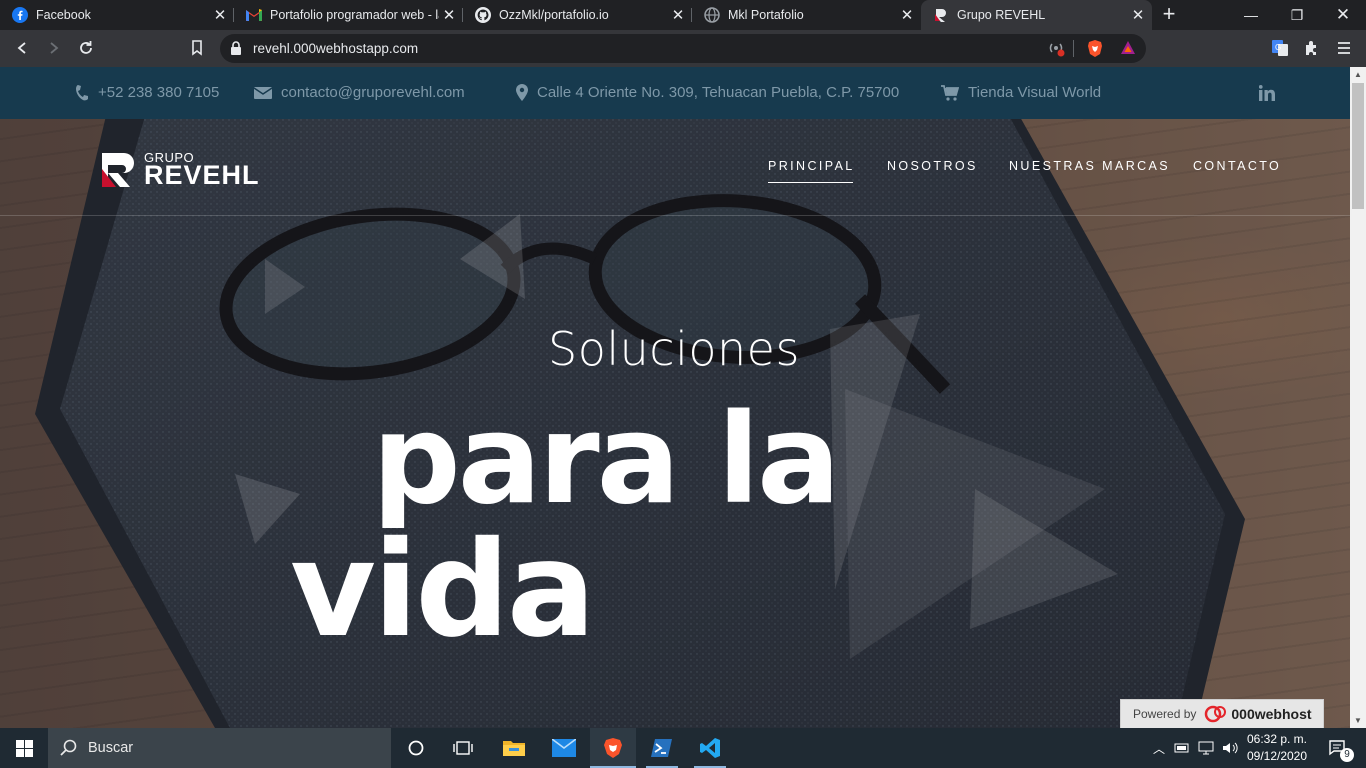 This screenshot has height=768, width=1366. I want to click on extensions-button, so click(1312, 48).